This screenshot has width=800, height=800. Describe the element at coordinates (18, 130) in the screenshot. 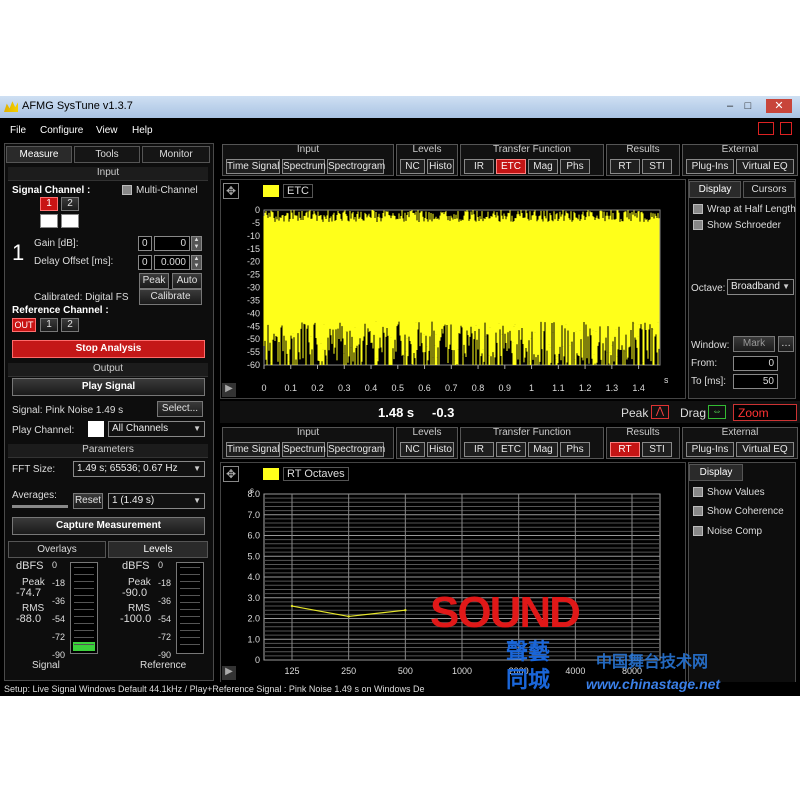

I see `menu-file: File` at that location.